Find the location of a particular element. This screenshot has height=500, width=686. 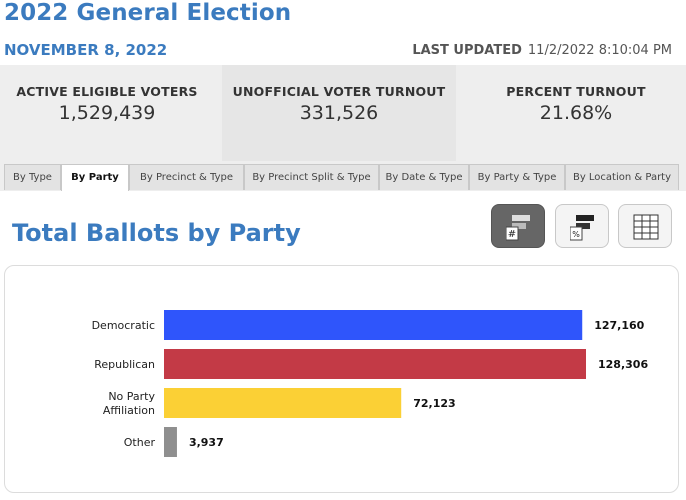

stat-label: PERCENT TURNOUT is located at coordinates (576, 91).